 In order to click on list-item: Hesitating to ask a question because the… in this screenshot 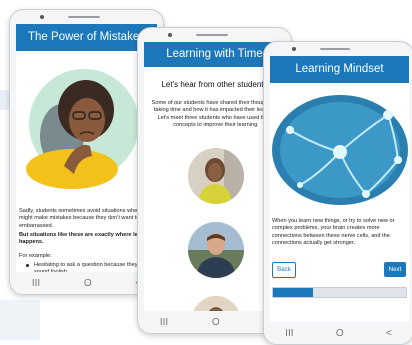, I will do `click(90, 267)`.